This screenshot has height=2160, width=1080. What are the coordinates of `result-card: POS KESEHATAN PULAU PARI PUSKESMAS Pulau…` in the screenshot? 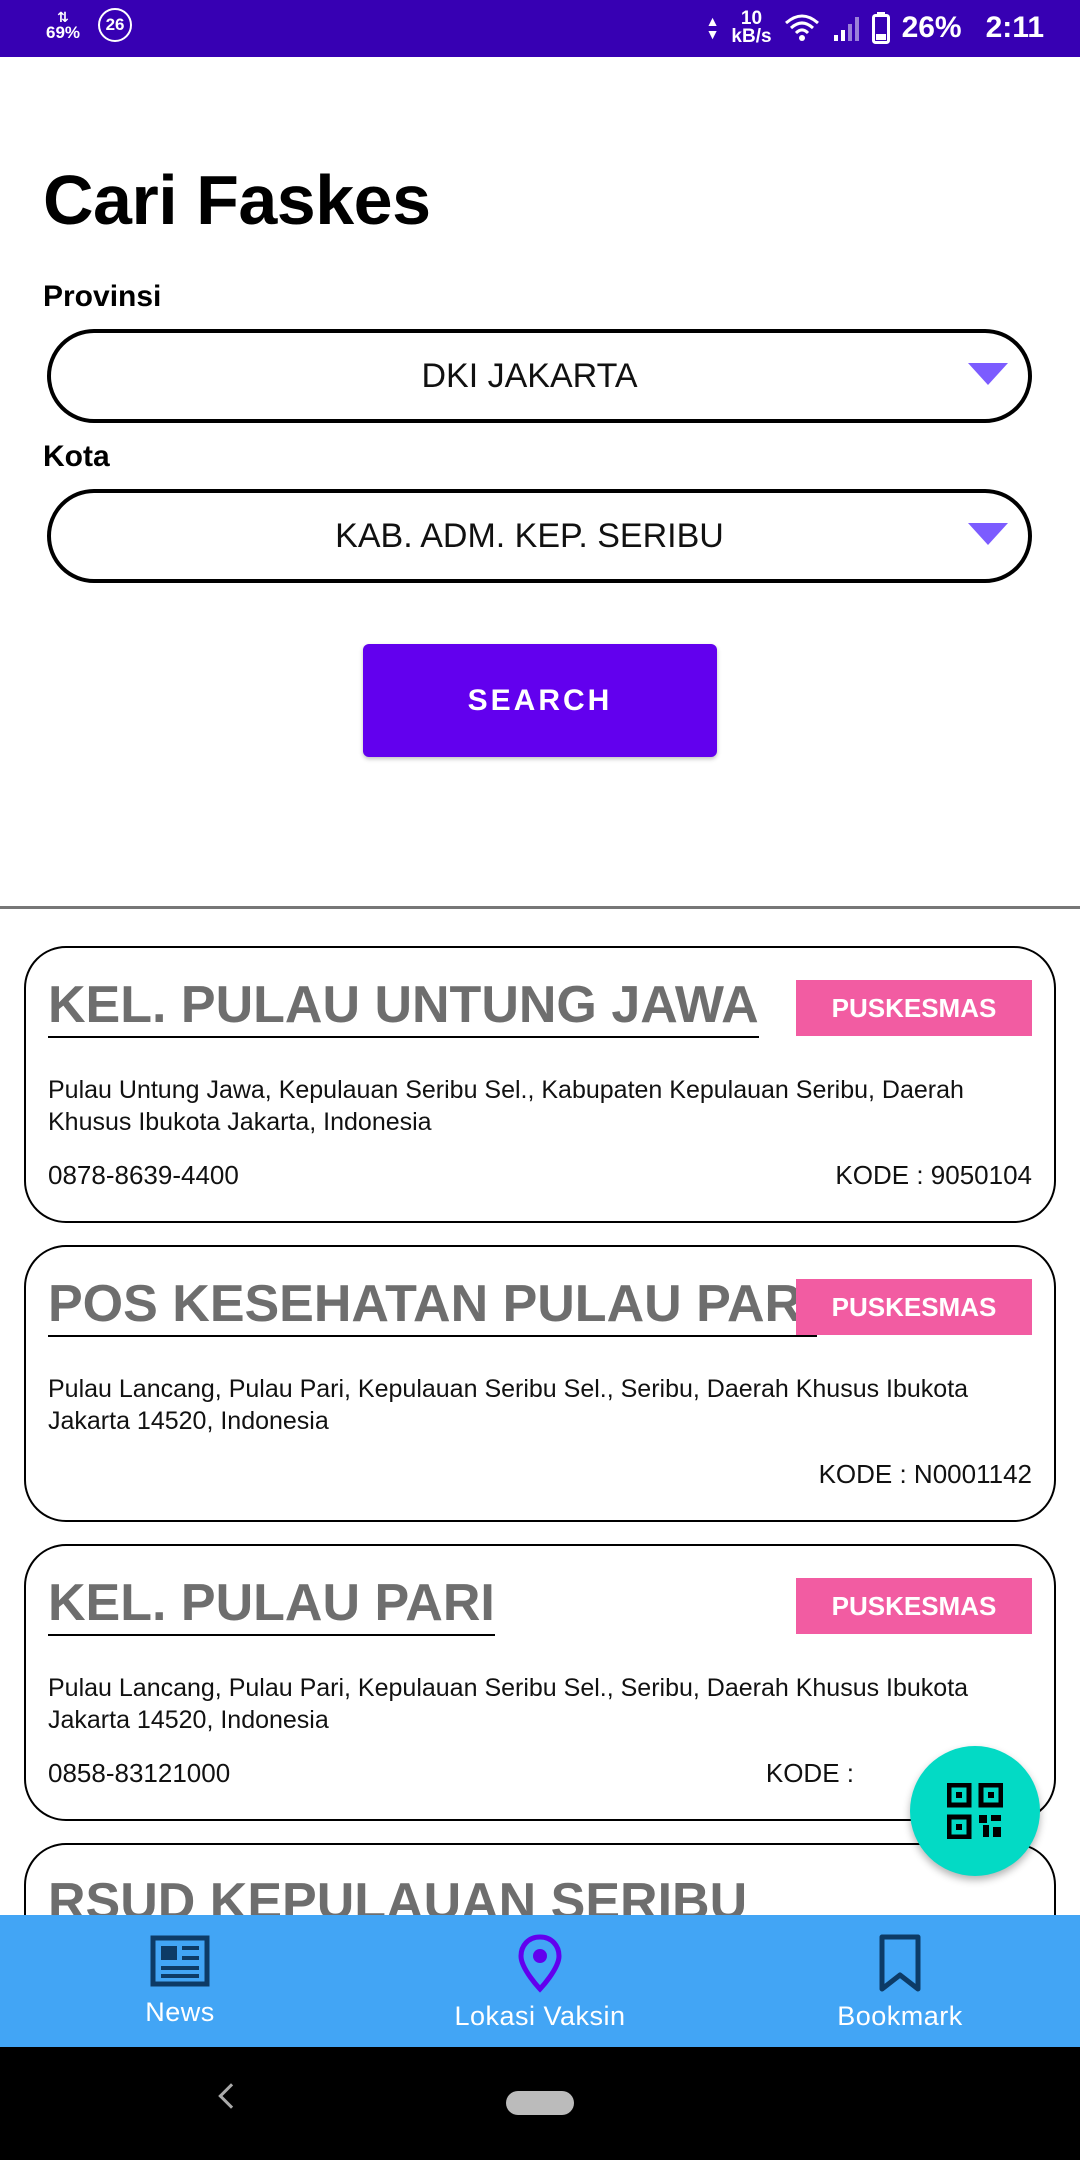 It's located at (540, 1383).